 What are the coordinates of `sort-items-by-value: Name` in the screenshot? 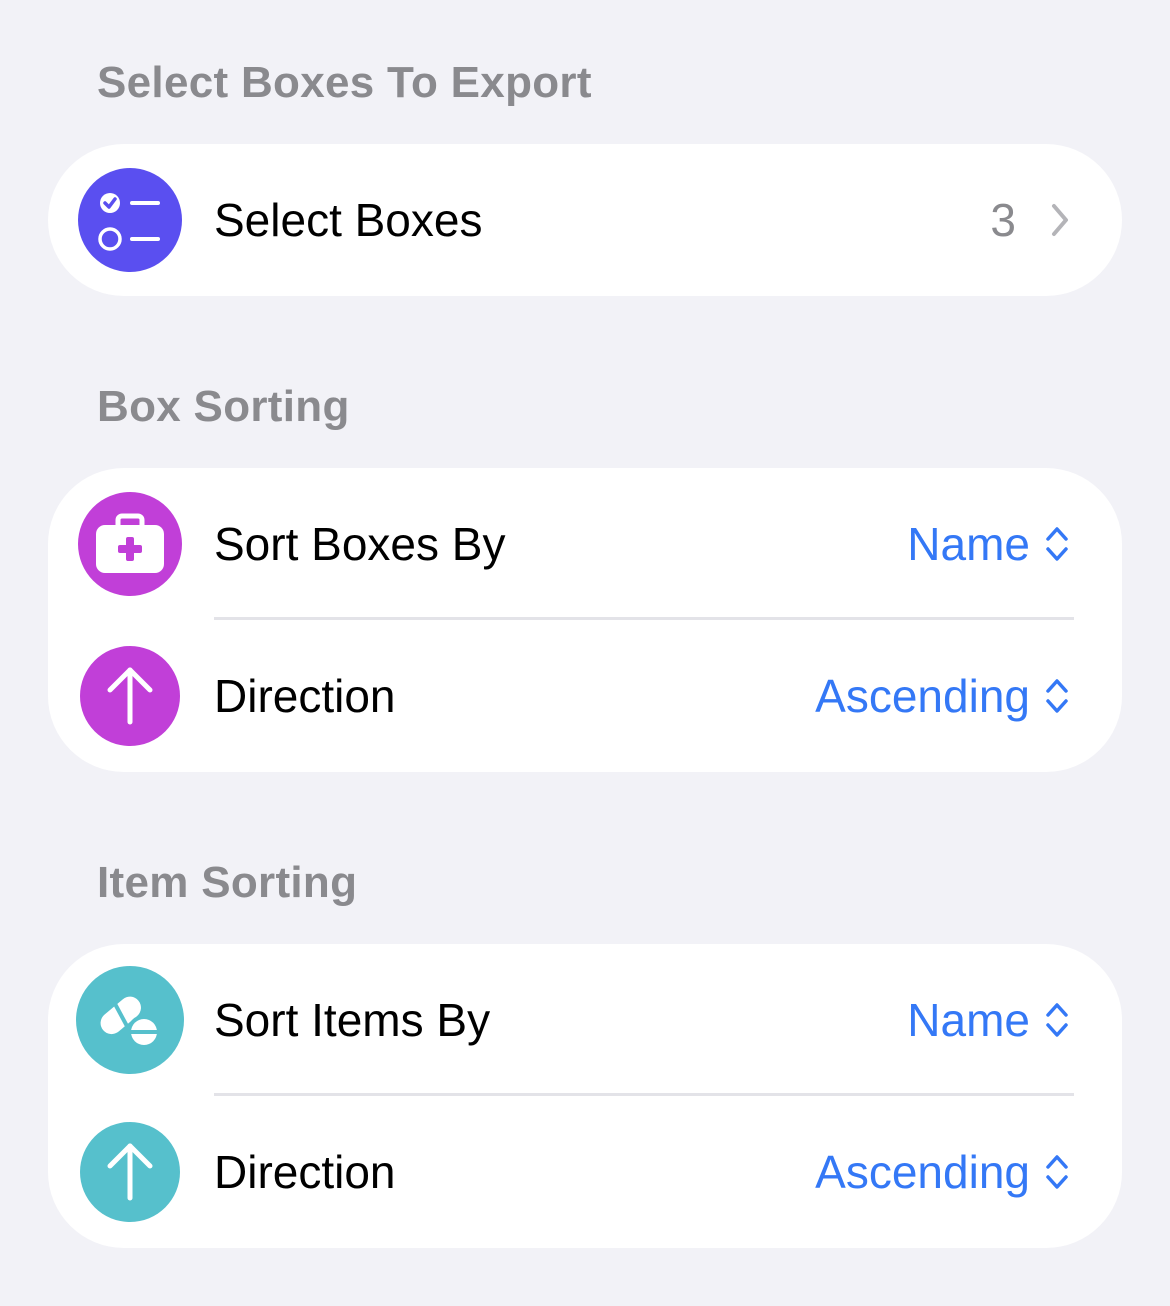 It's located at (968, 1020).